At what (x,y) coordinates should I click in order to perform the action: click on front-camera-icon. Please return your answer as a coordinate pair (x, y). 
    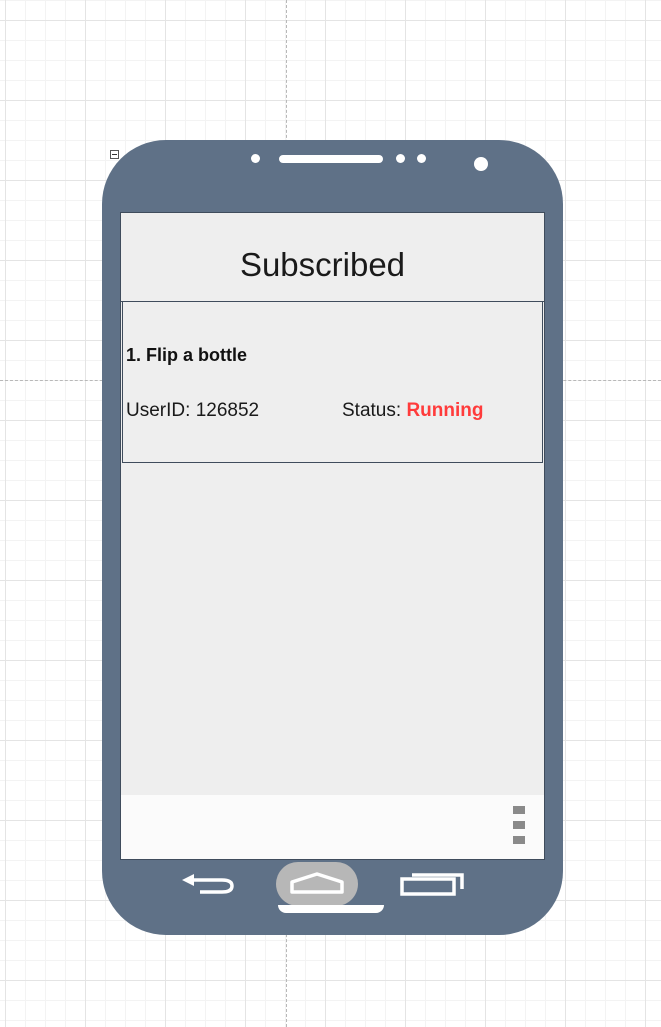
    Looking at the image, I should click on (481, 164).